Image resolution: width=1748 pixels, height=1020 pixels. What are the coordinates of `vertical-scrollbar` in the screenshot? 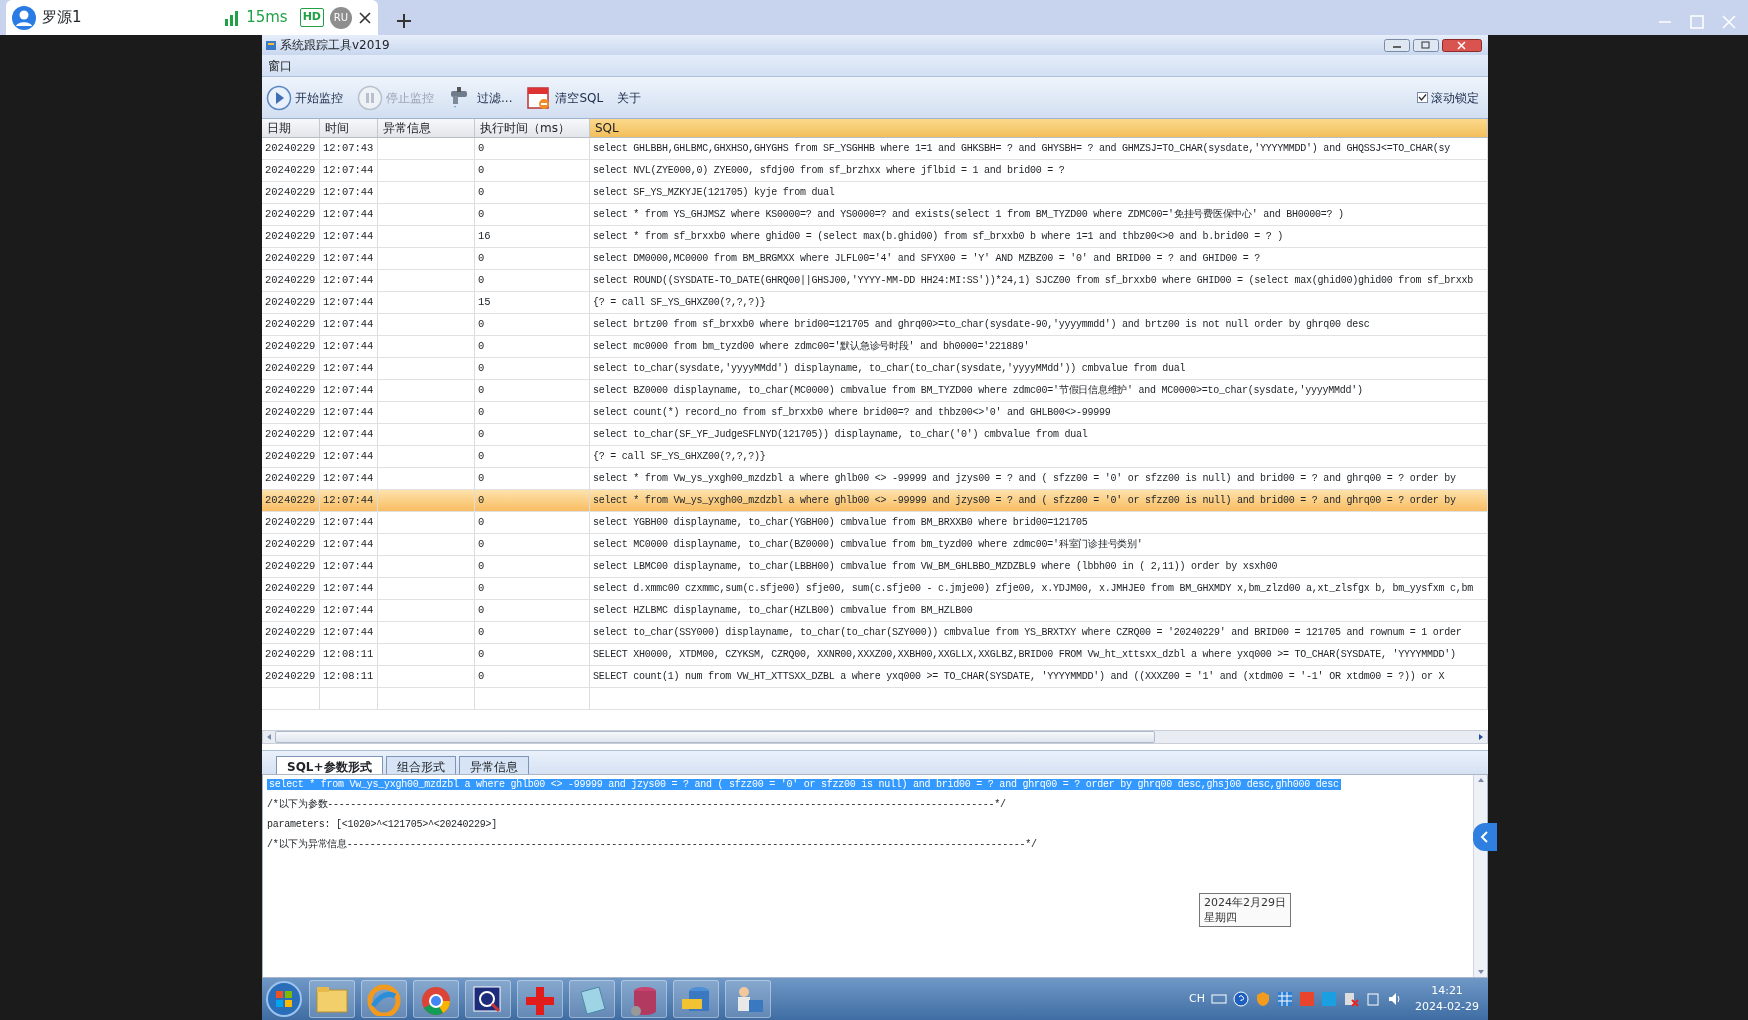 It's located at (1480, 876).